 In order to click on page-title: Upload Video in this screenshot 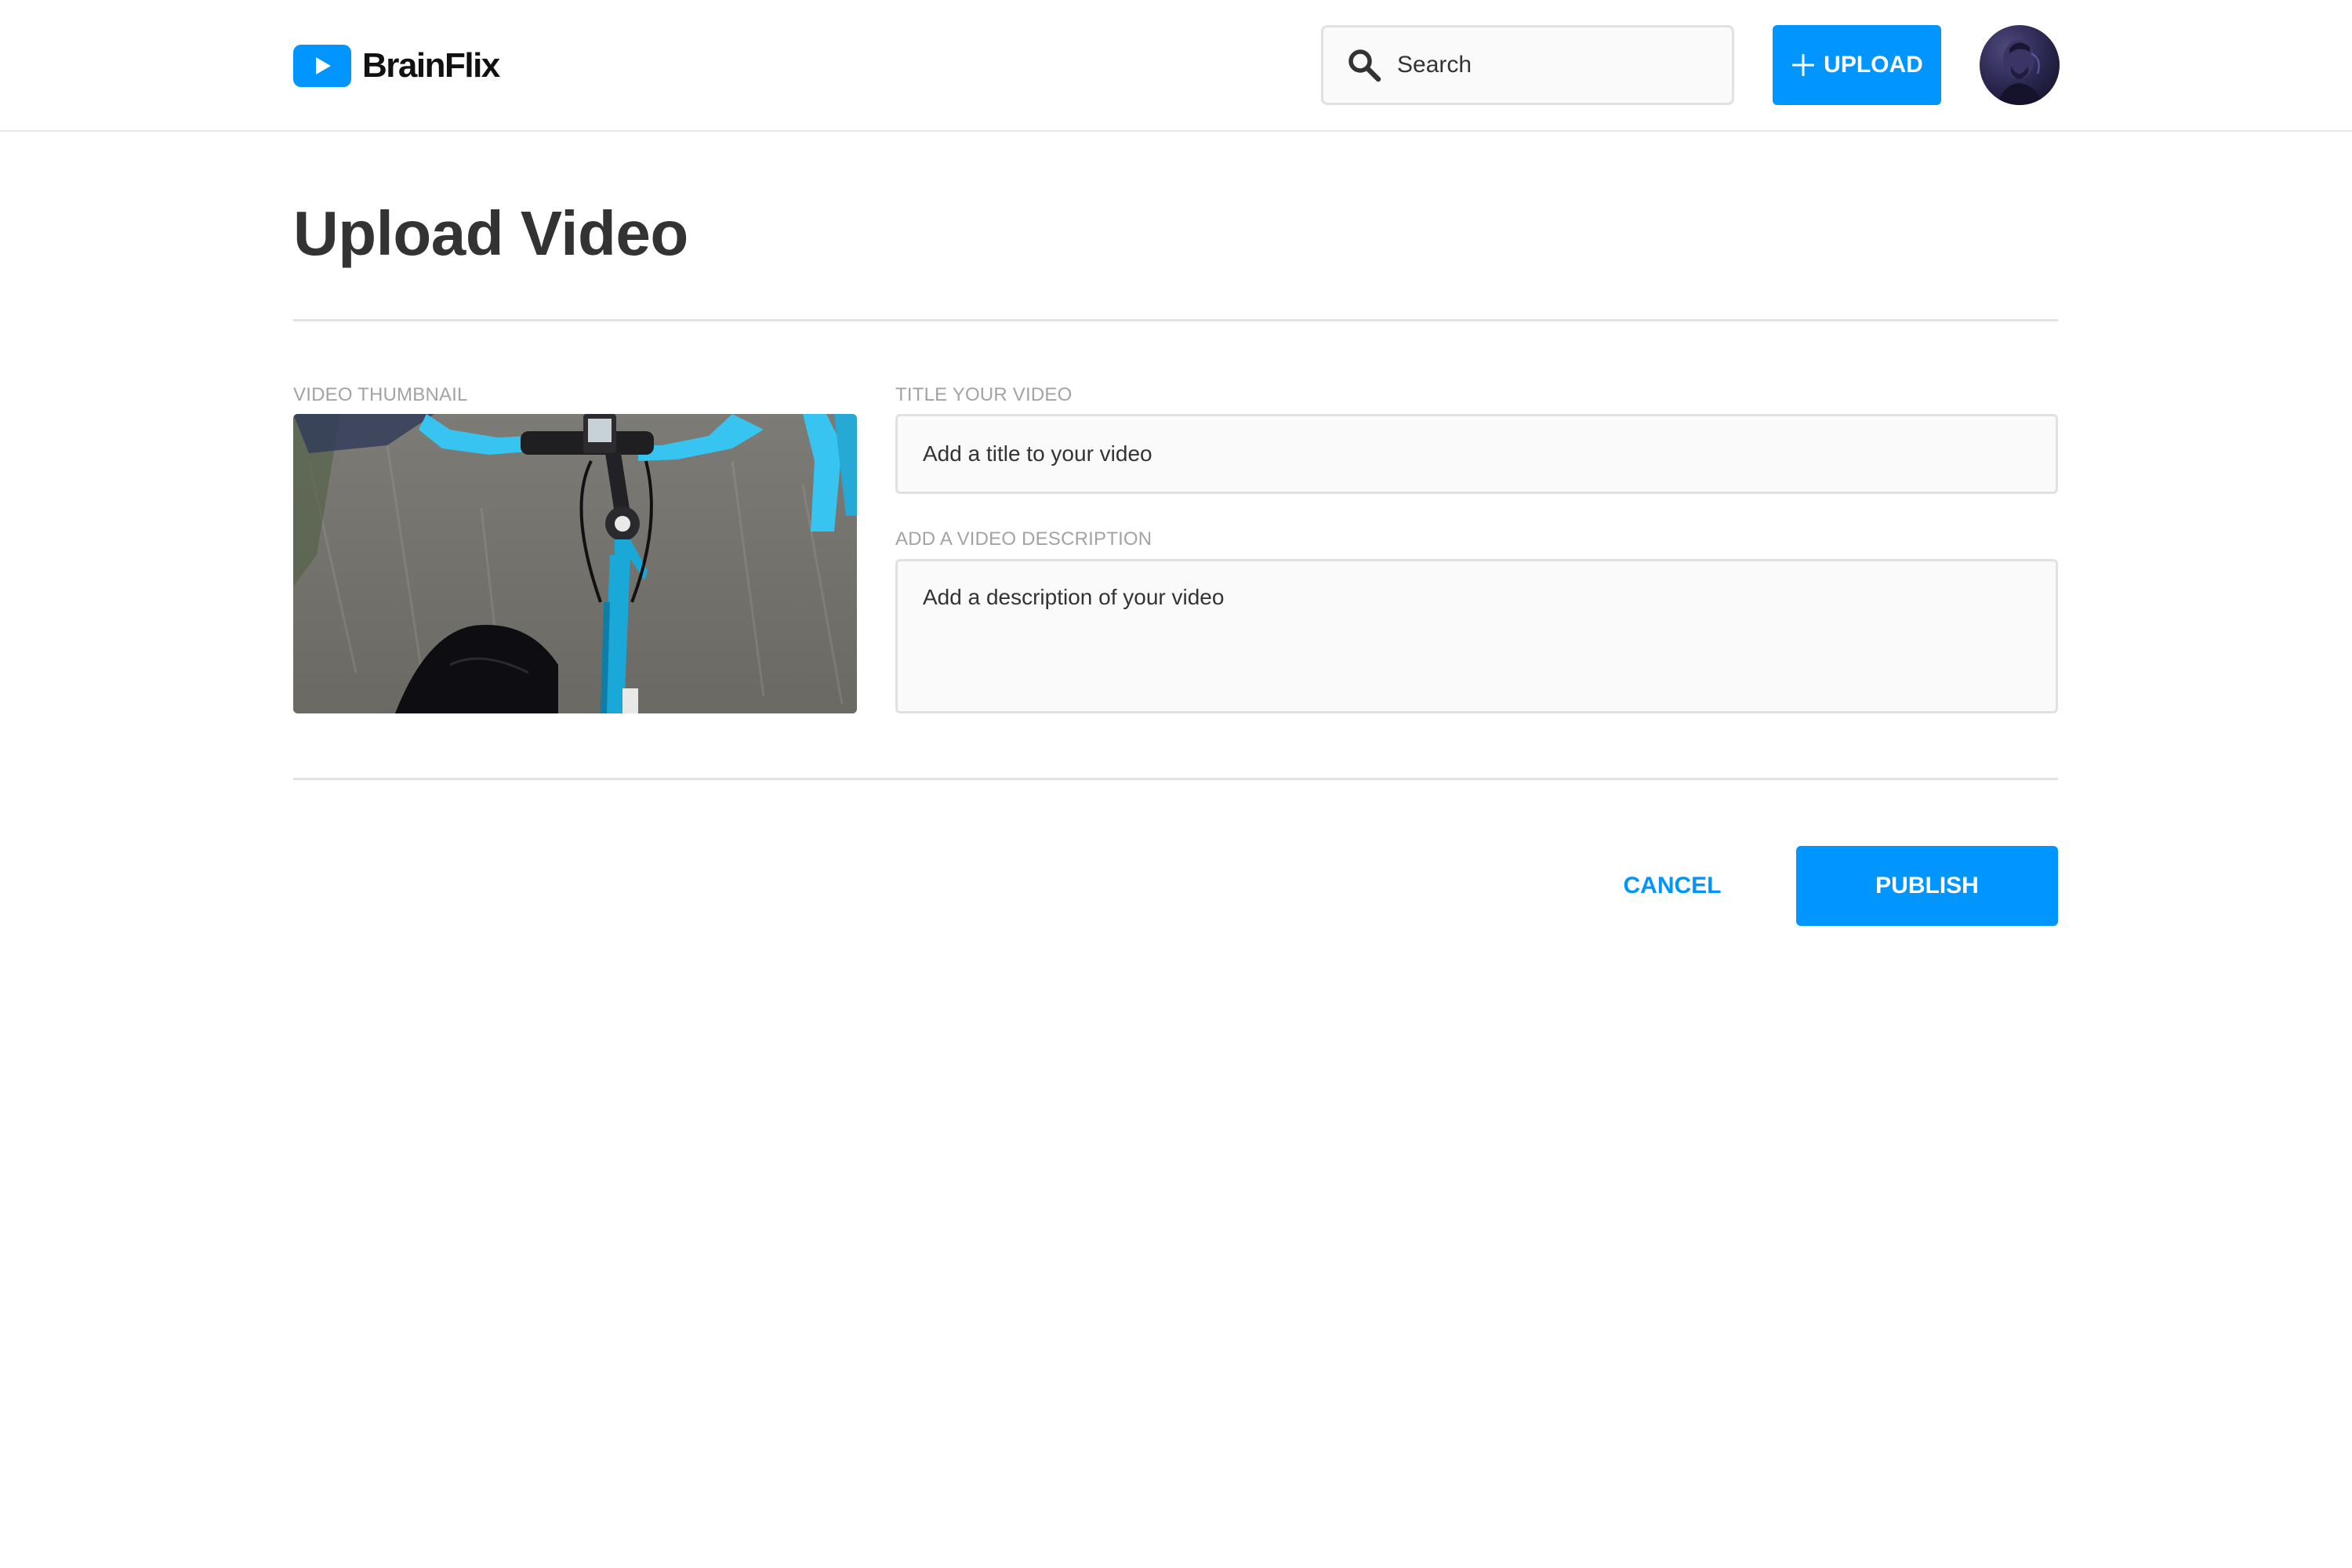, I will do `click(491, 233)`.